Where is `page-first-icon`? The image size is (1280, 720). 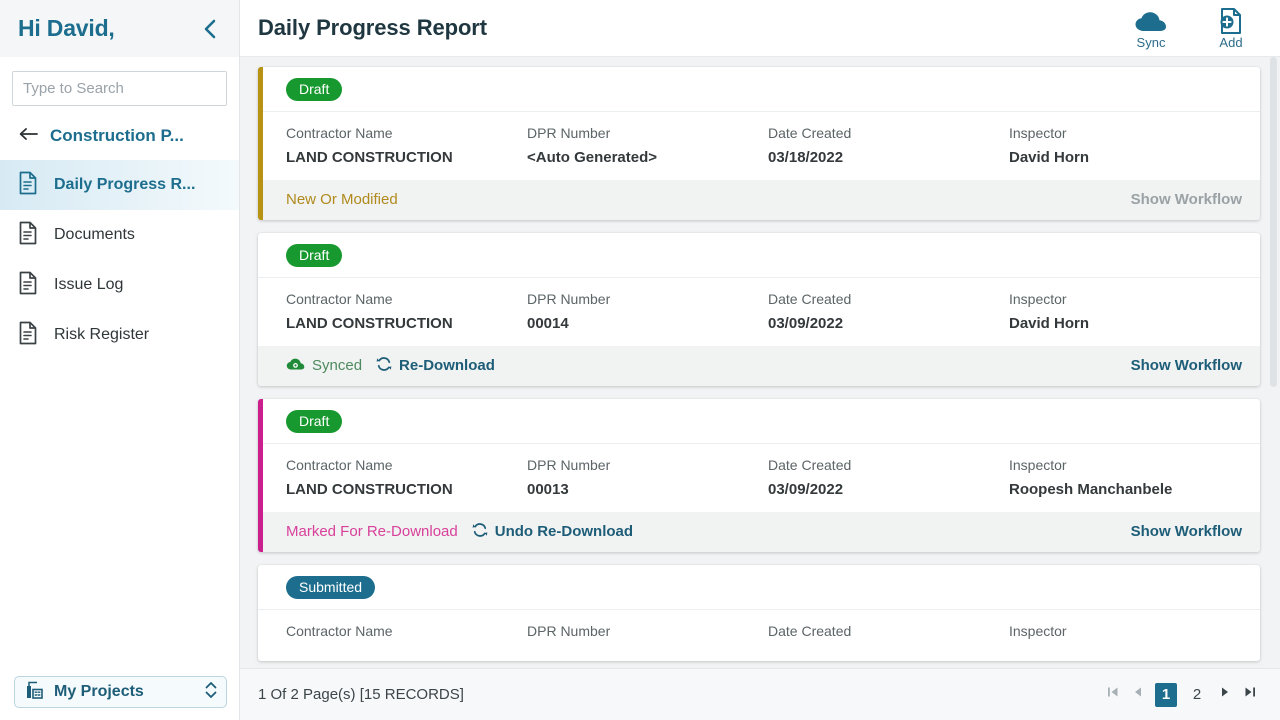 page-first-icon is located at coordinates (1113, 694).